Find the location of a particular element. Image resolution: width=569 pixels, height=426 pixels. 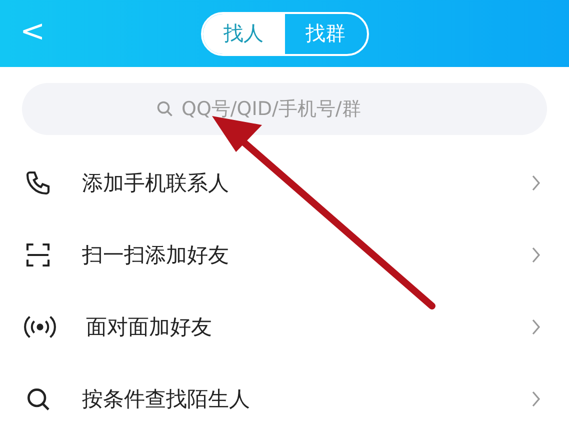

scan-icon is located at coordinates (38, 255).